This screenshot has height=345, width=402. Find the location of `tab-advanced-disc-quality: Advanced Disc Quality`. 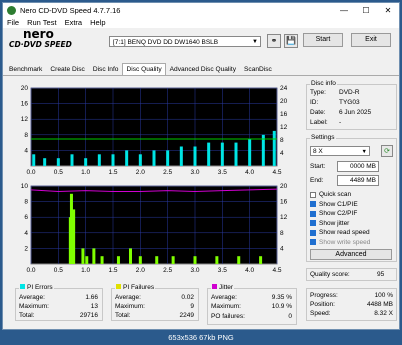

tab-advanced-disc-quality: Advanced Disc Quality is located at coordinates (203, 69).